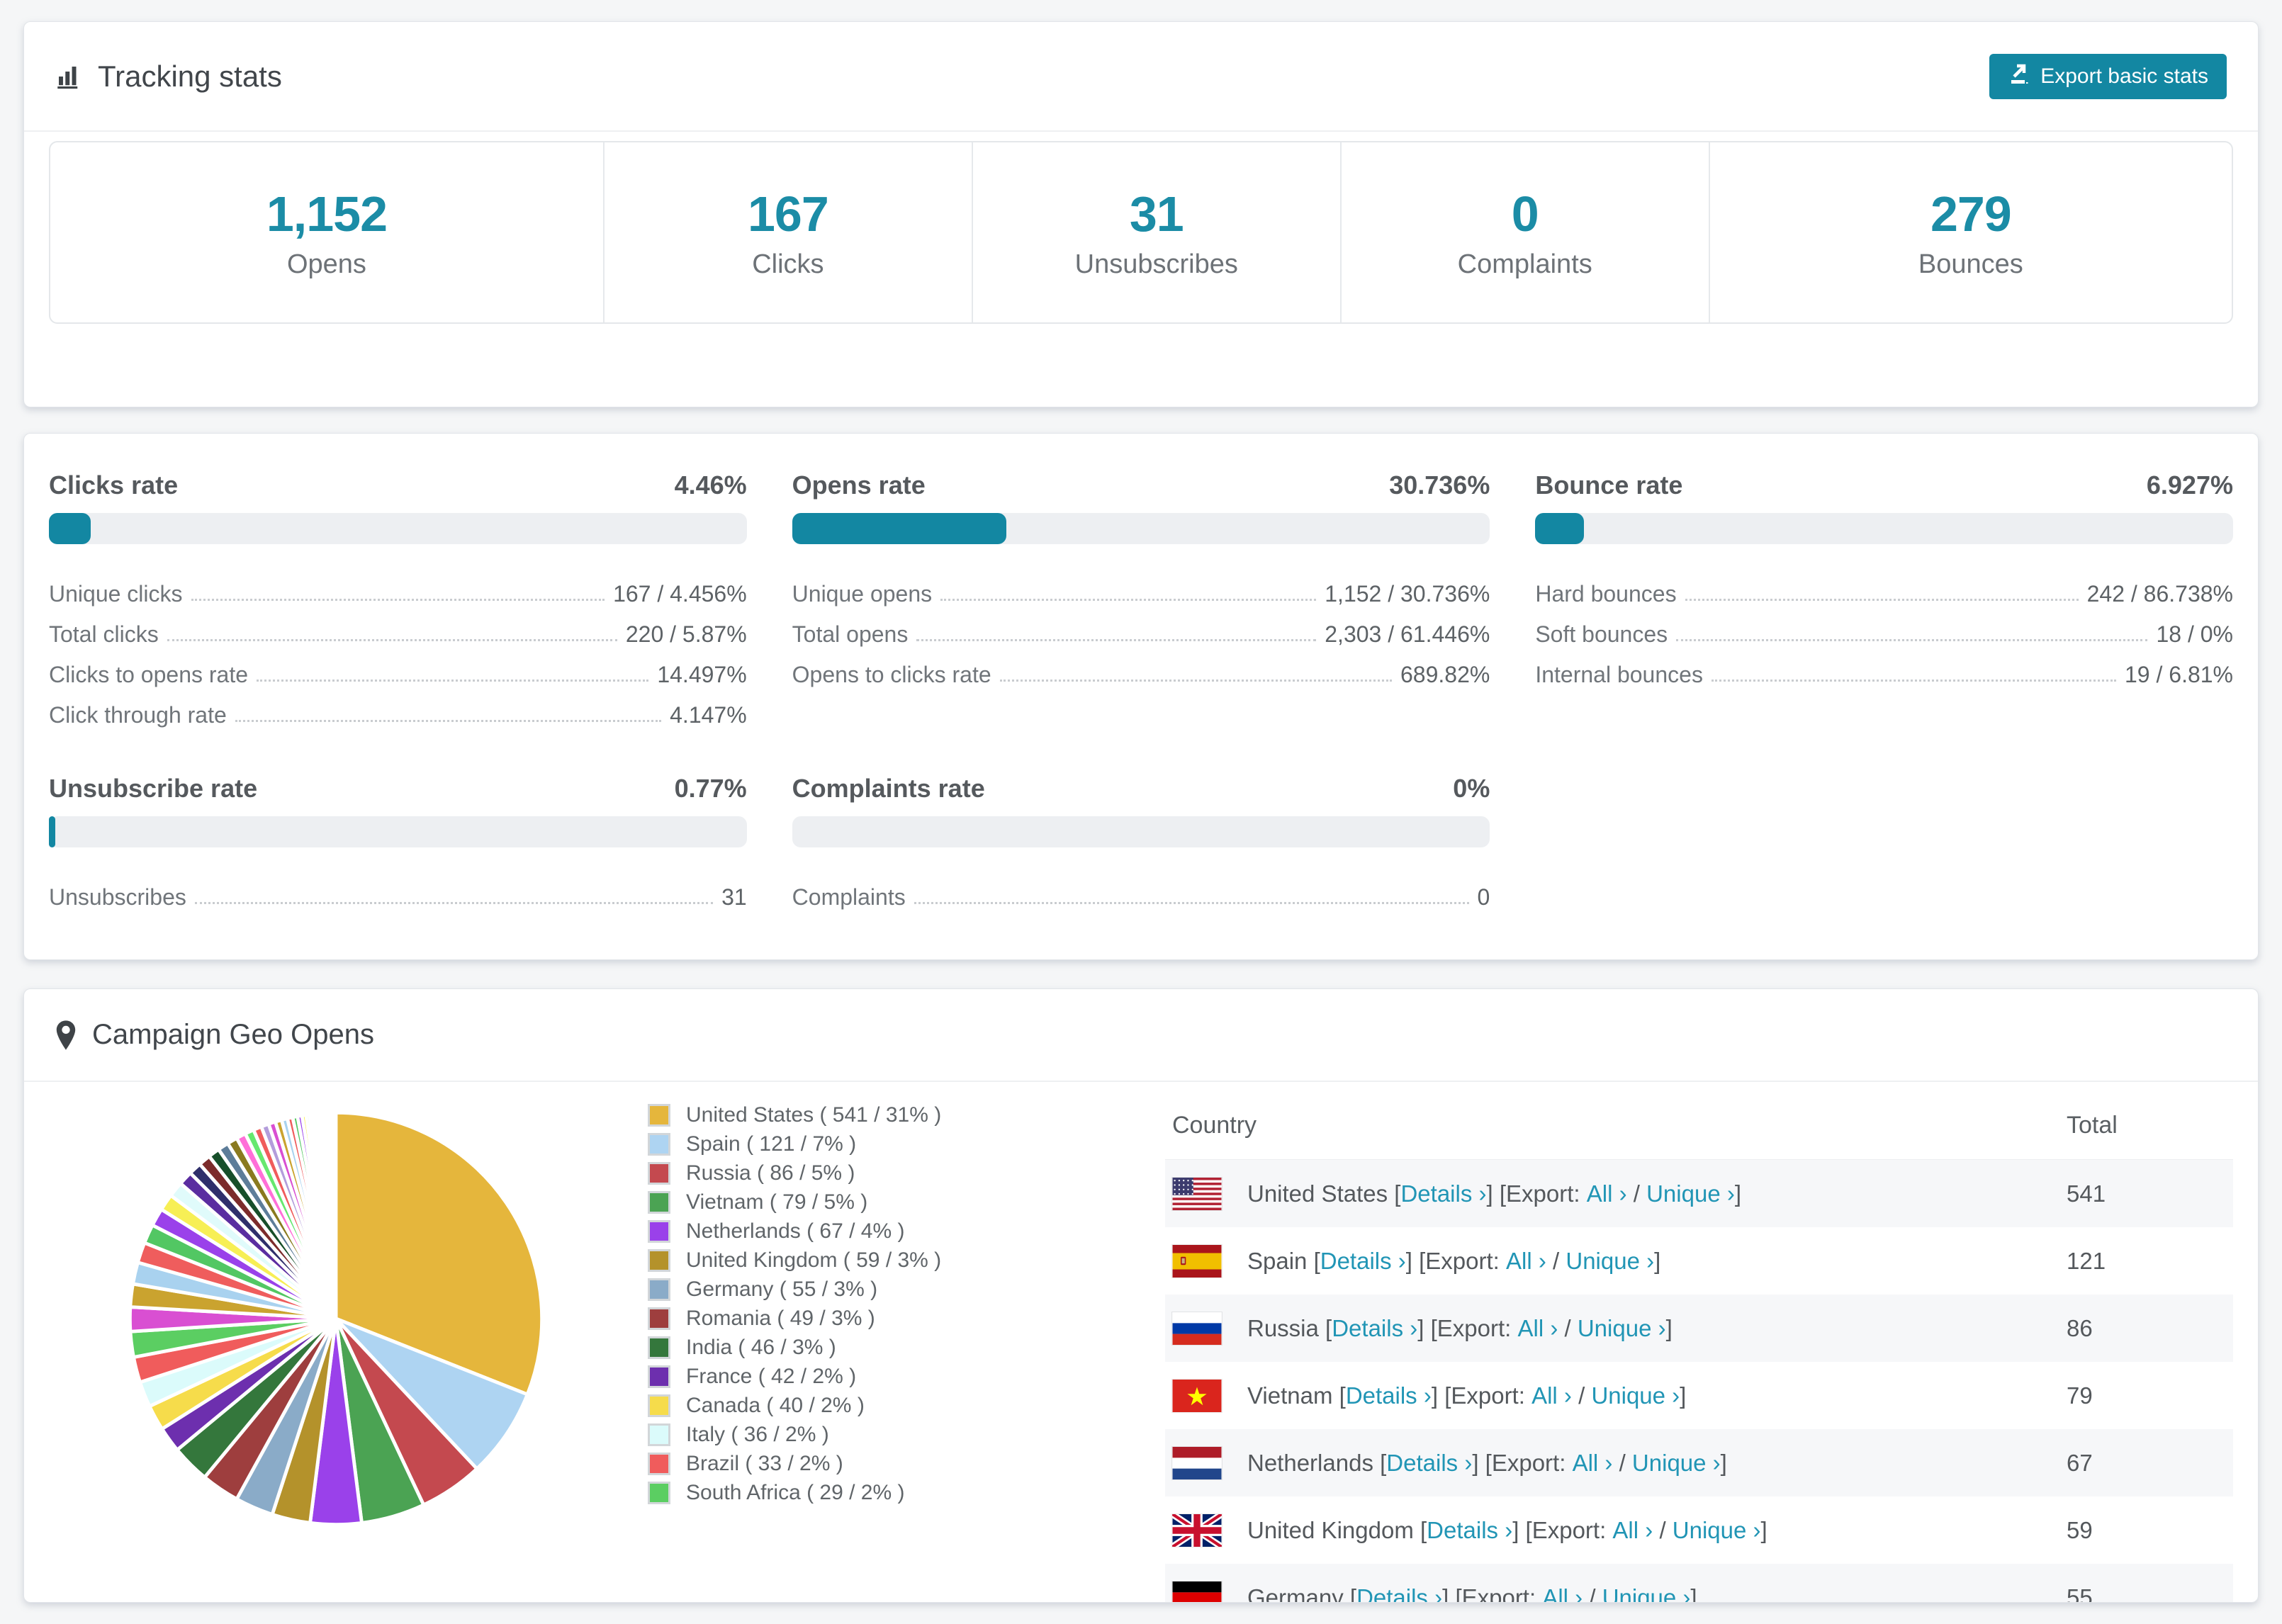 The image size is (2282, 1624). What do you see at coordinates (1699, 1126) in the screenshot?
I see `geo-table-header: Country Total` at bounding box center [1699, 1126].